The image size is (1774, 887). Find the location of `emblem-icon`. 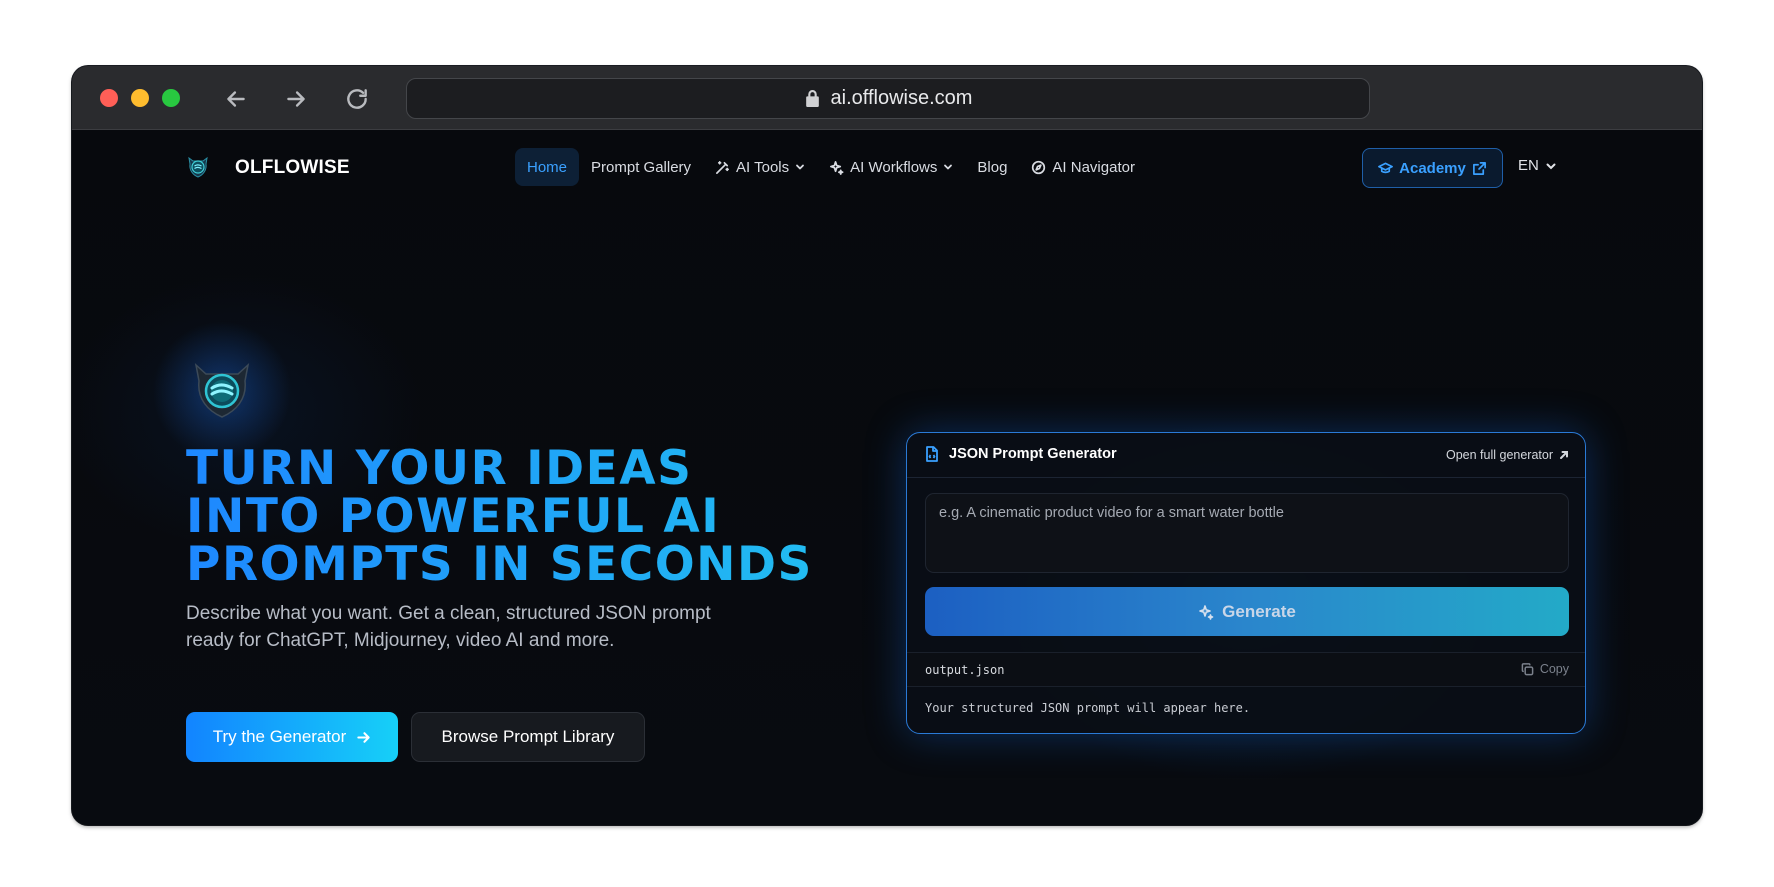

emblem-icon is located at coordinates (222, 390).